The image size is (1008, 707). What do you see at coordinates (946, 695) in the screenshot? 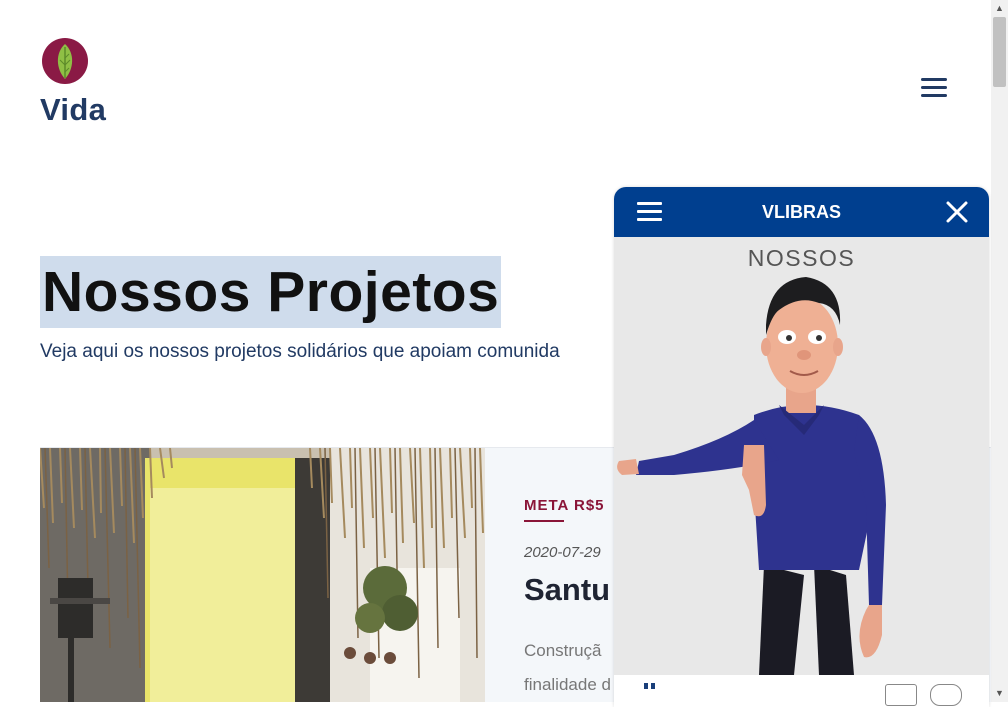
I see `replay-toggle` at bounding box center [946, 695].